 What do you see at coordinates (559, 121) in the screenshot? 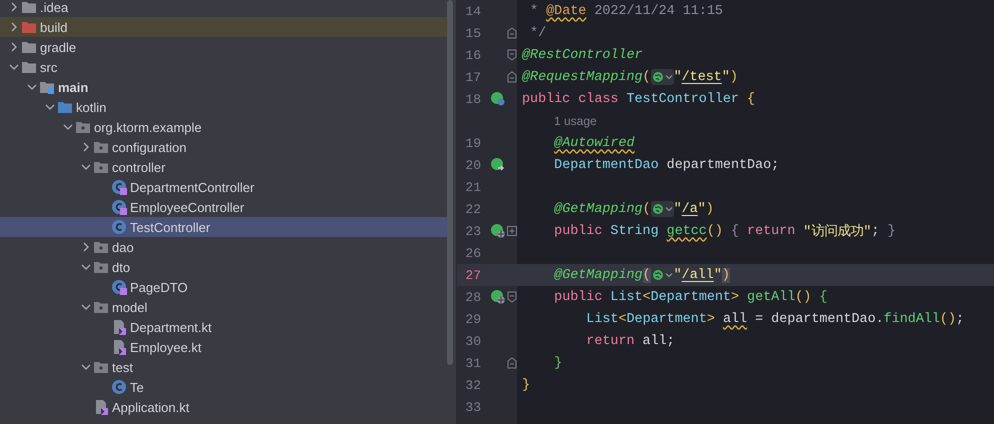
I see `usage-hint: 1 usage` at bounding box center [559, 121].